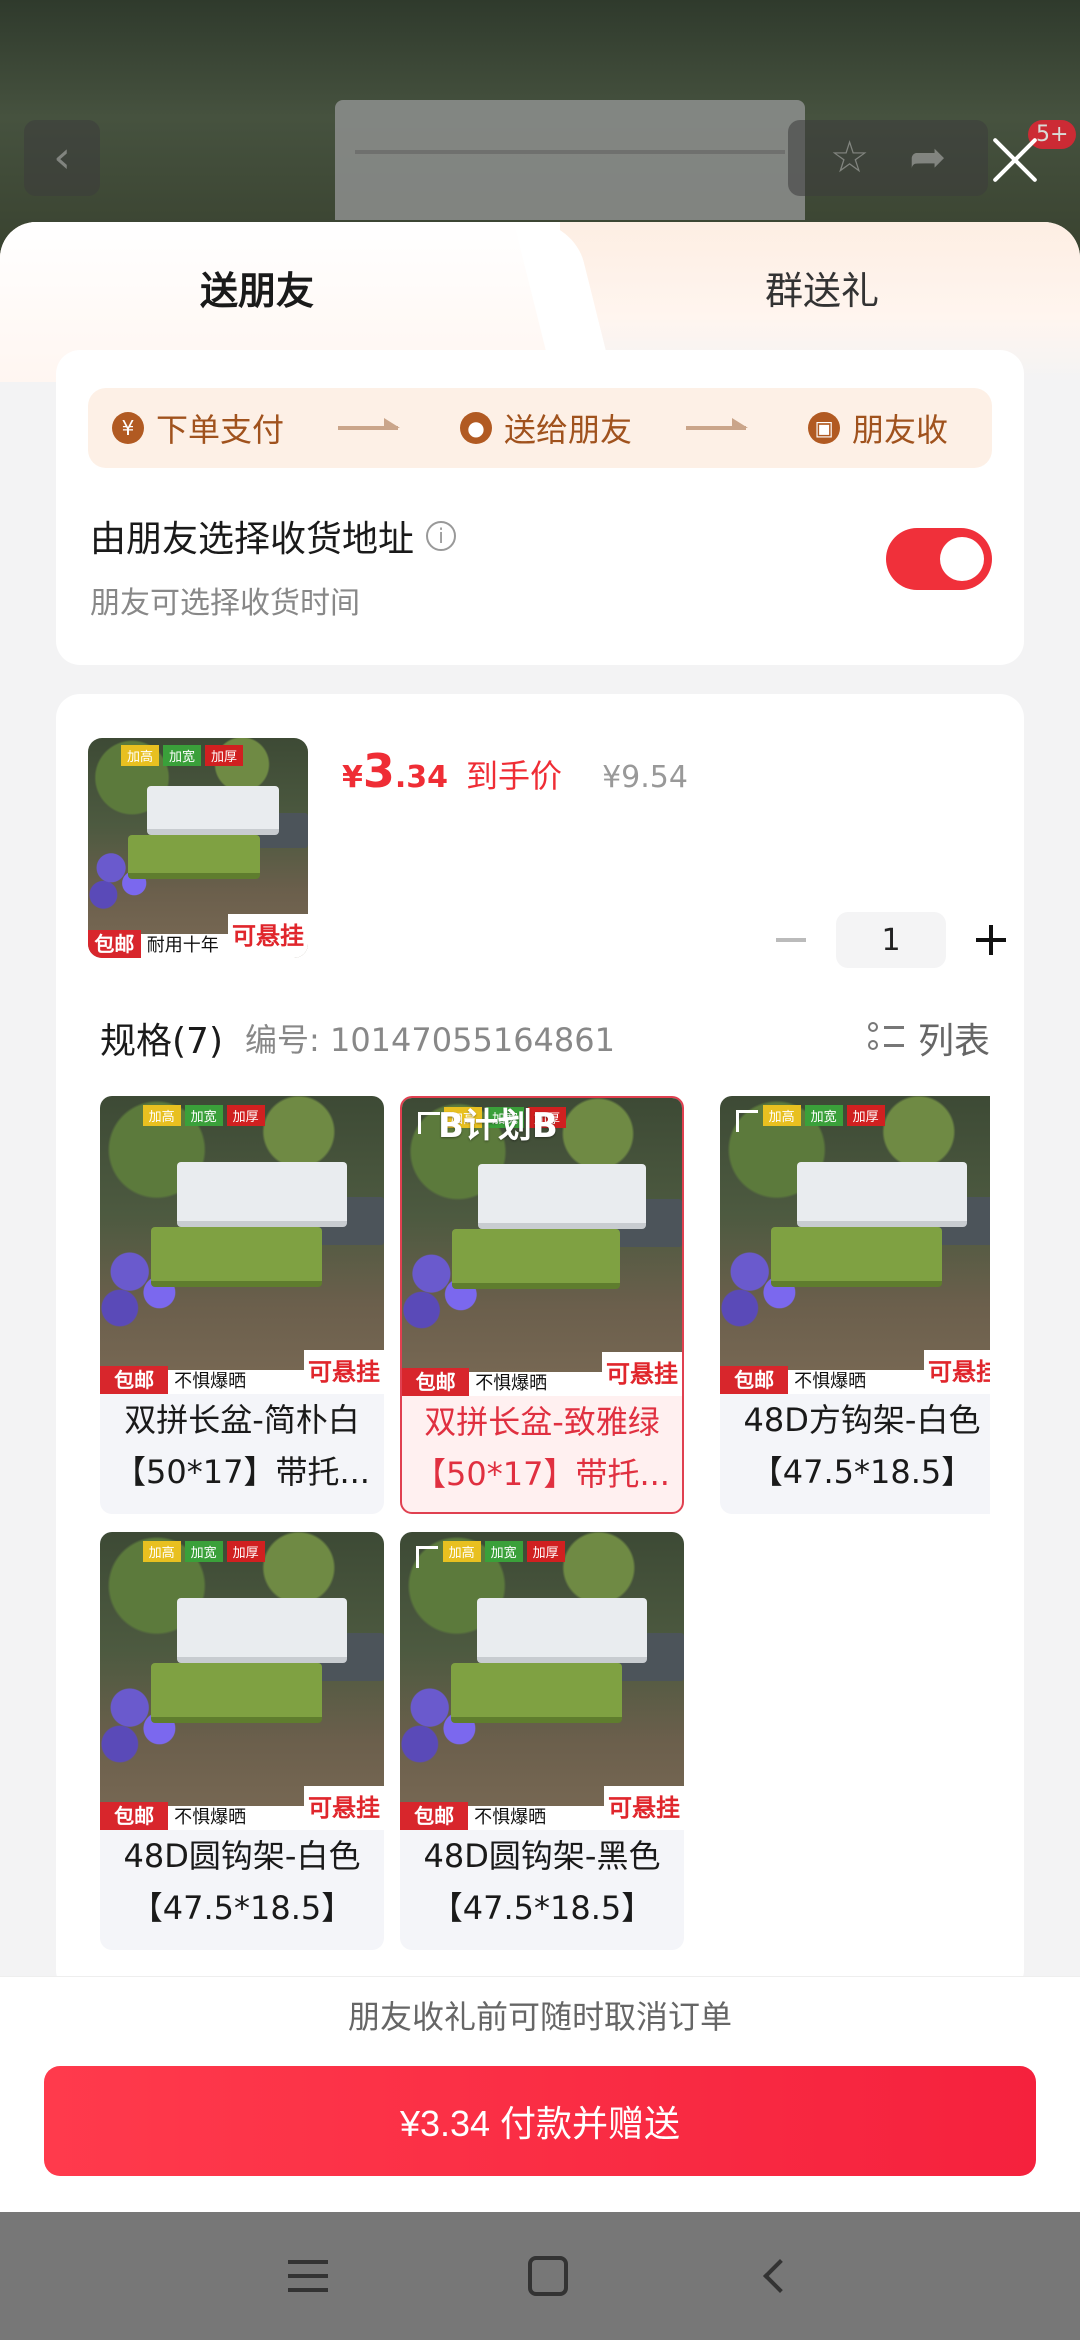  I want to click on step-receive-label: 朋友收, so click(900, 430).